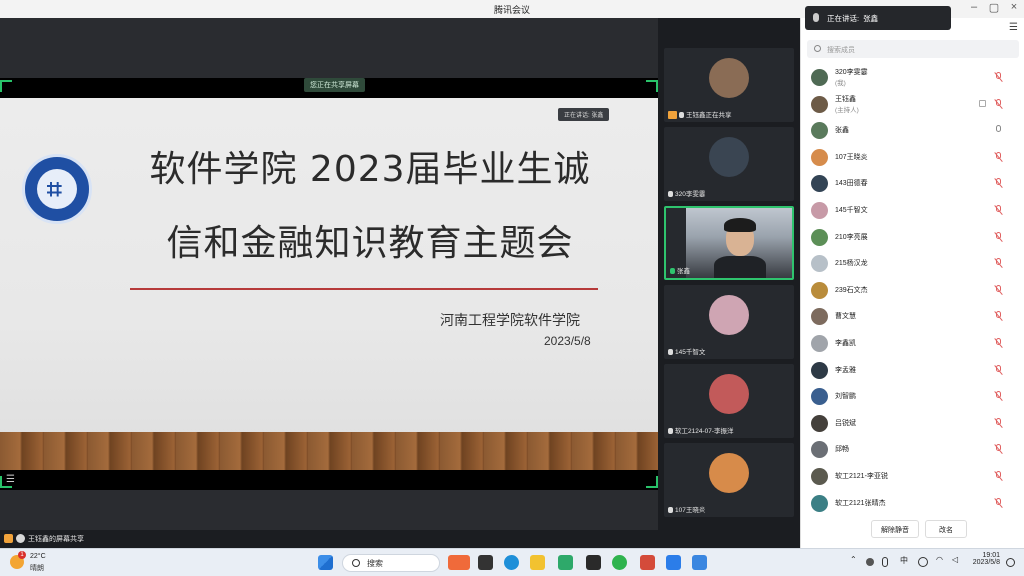 The image size is (1024, 576). What do you see at coordinates (870, 562) in the screenshot?
I see `tray-app-icon` at bounding box center [870, 562].